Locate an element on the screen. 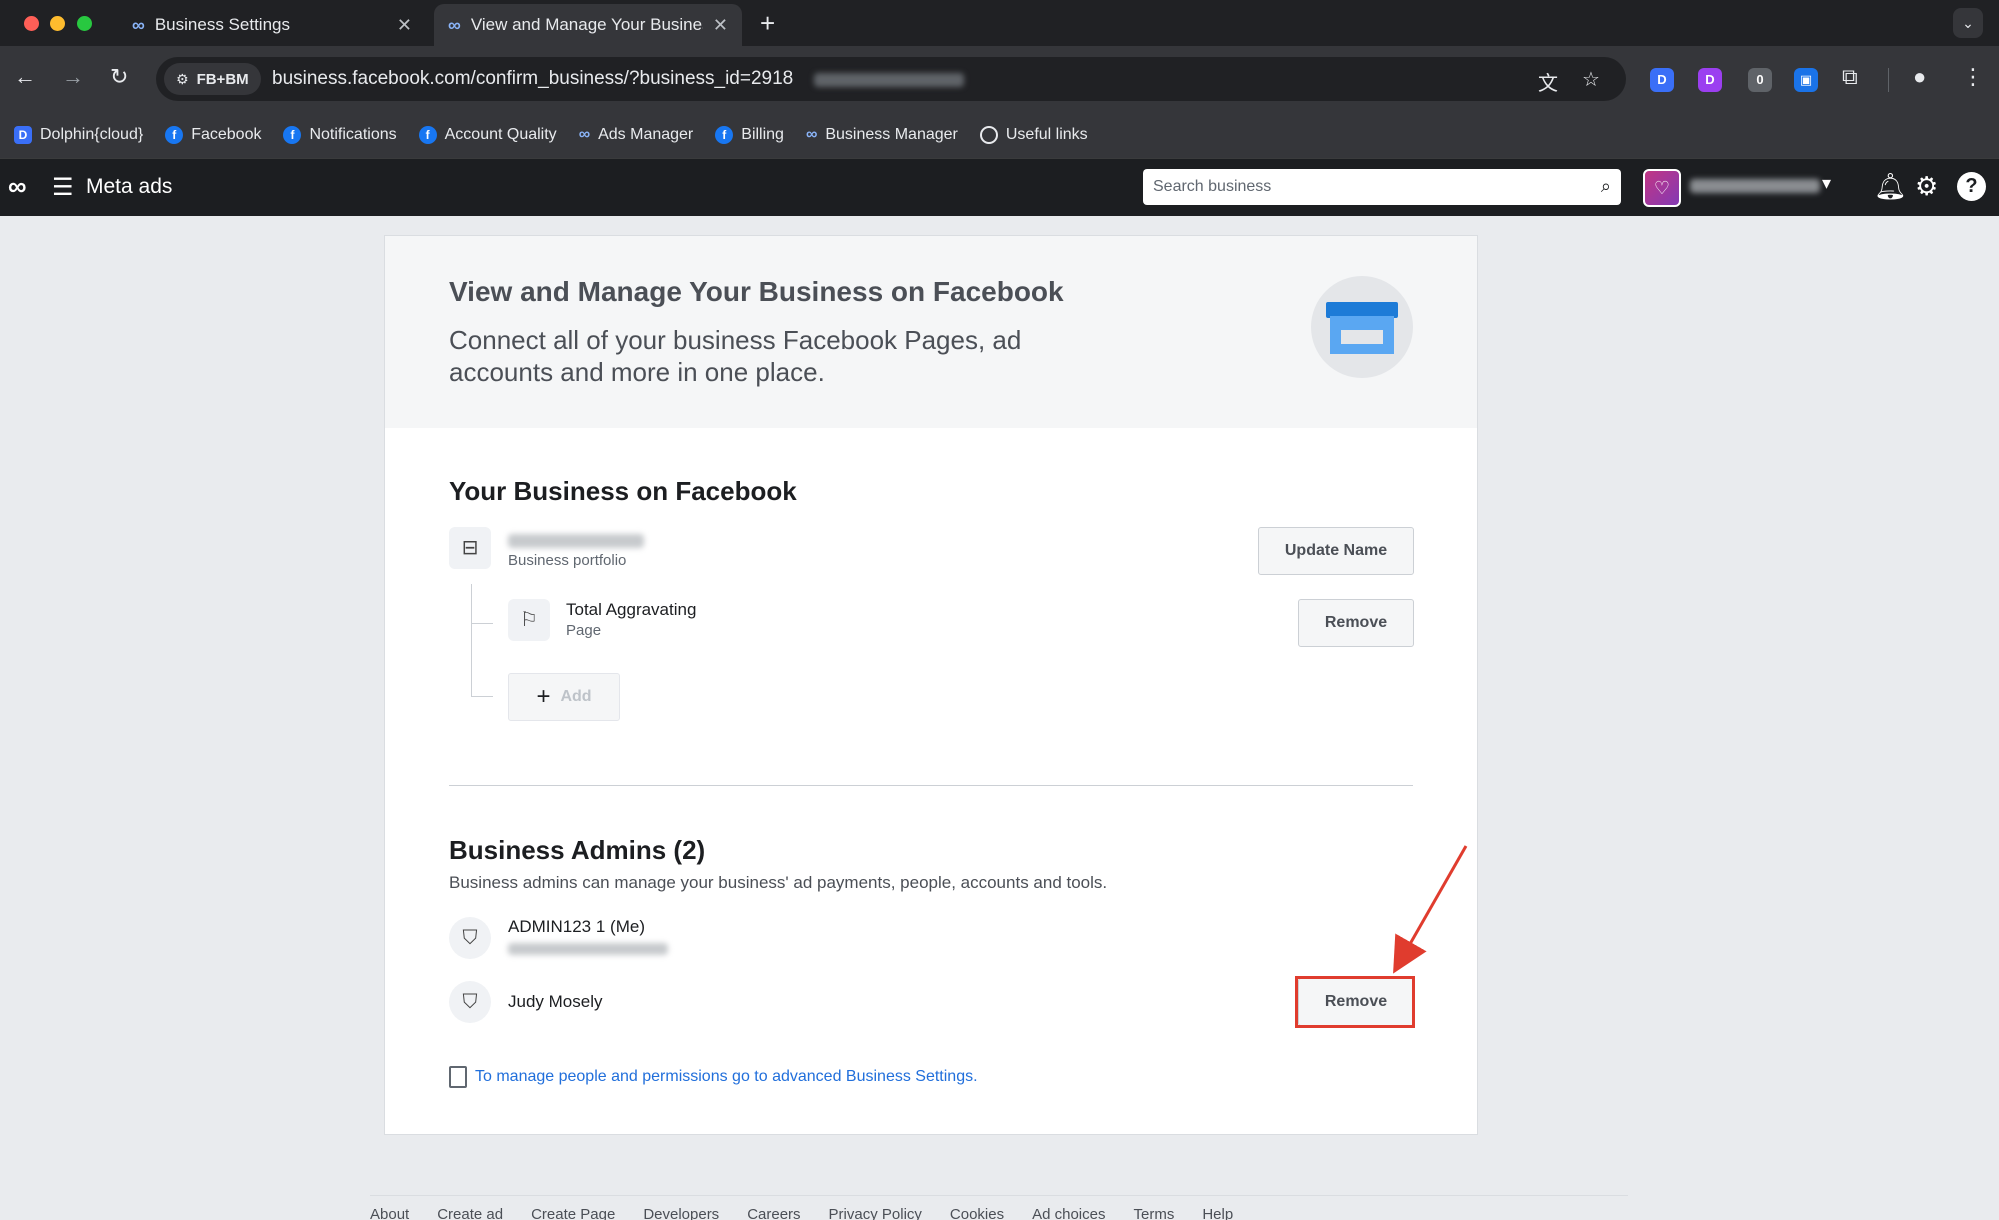 Image resolution: width=1999 pixels, height=1220 pixels. footer-link-help: Help is located at coordinates (1217, 1213).